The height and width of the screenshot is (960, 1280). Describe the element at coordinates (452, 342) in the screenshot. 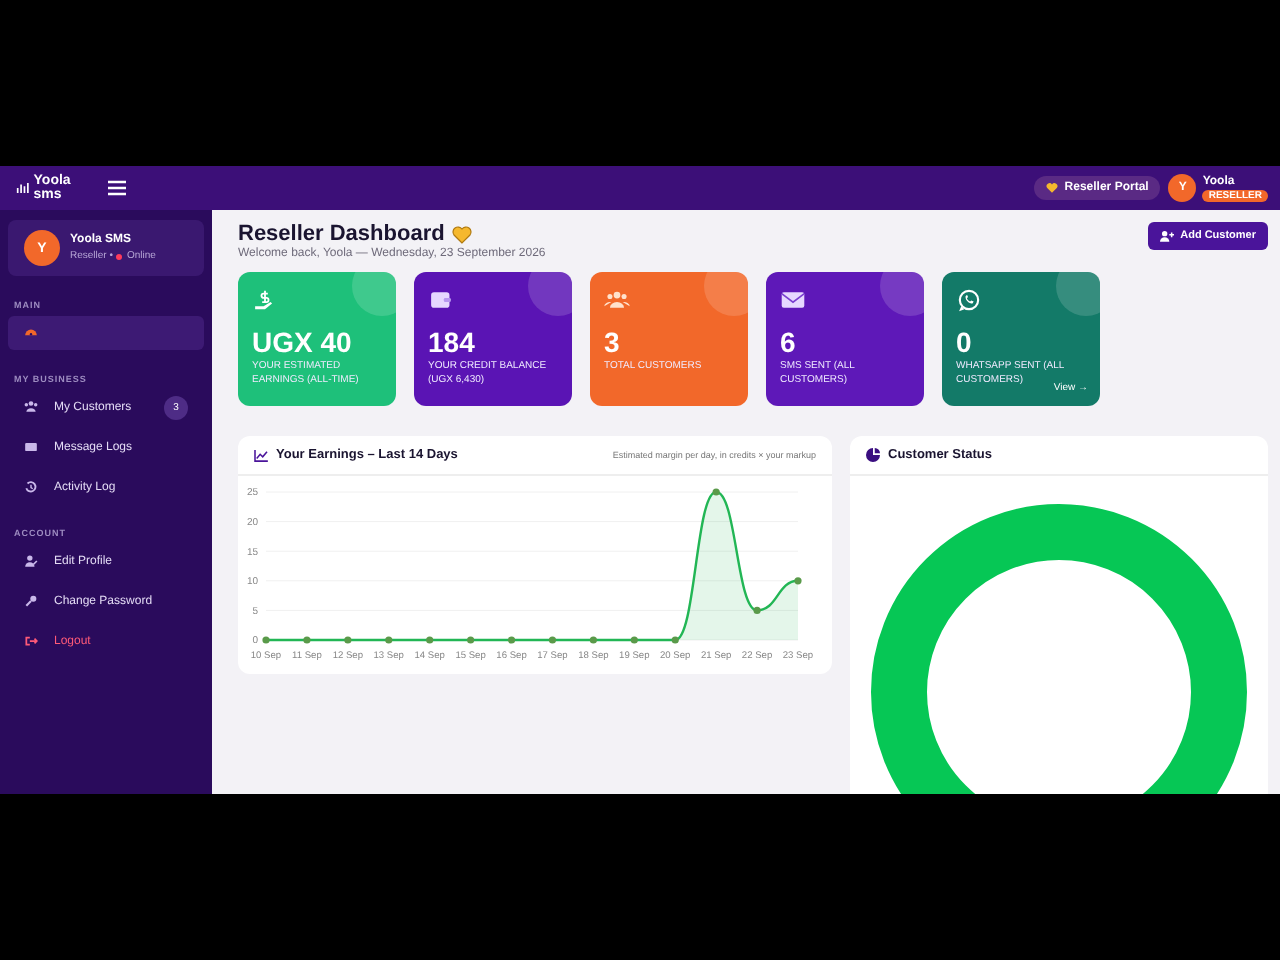

I see `stat-value: 184` at that location.